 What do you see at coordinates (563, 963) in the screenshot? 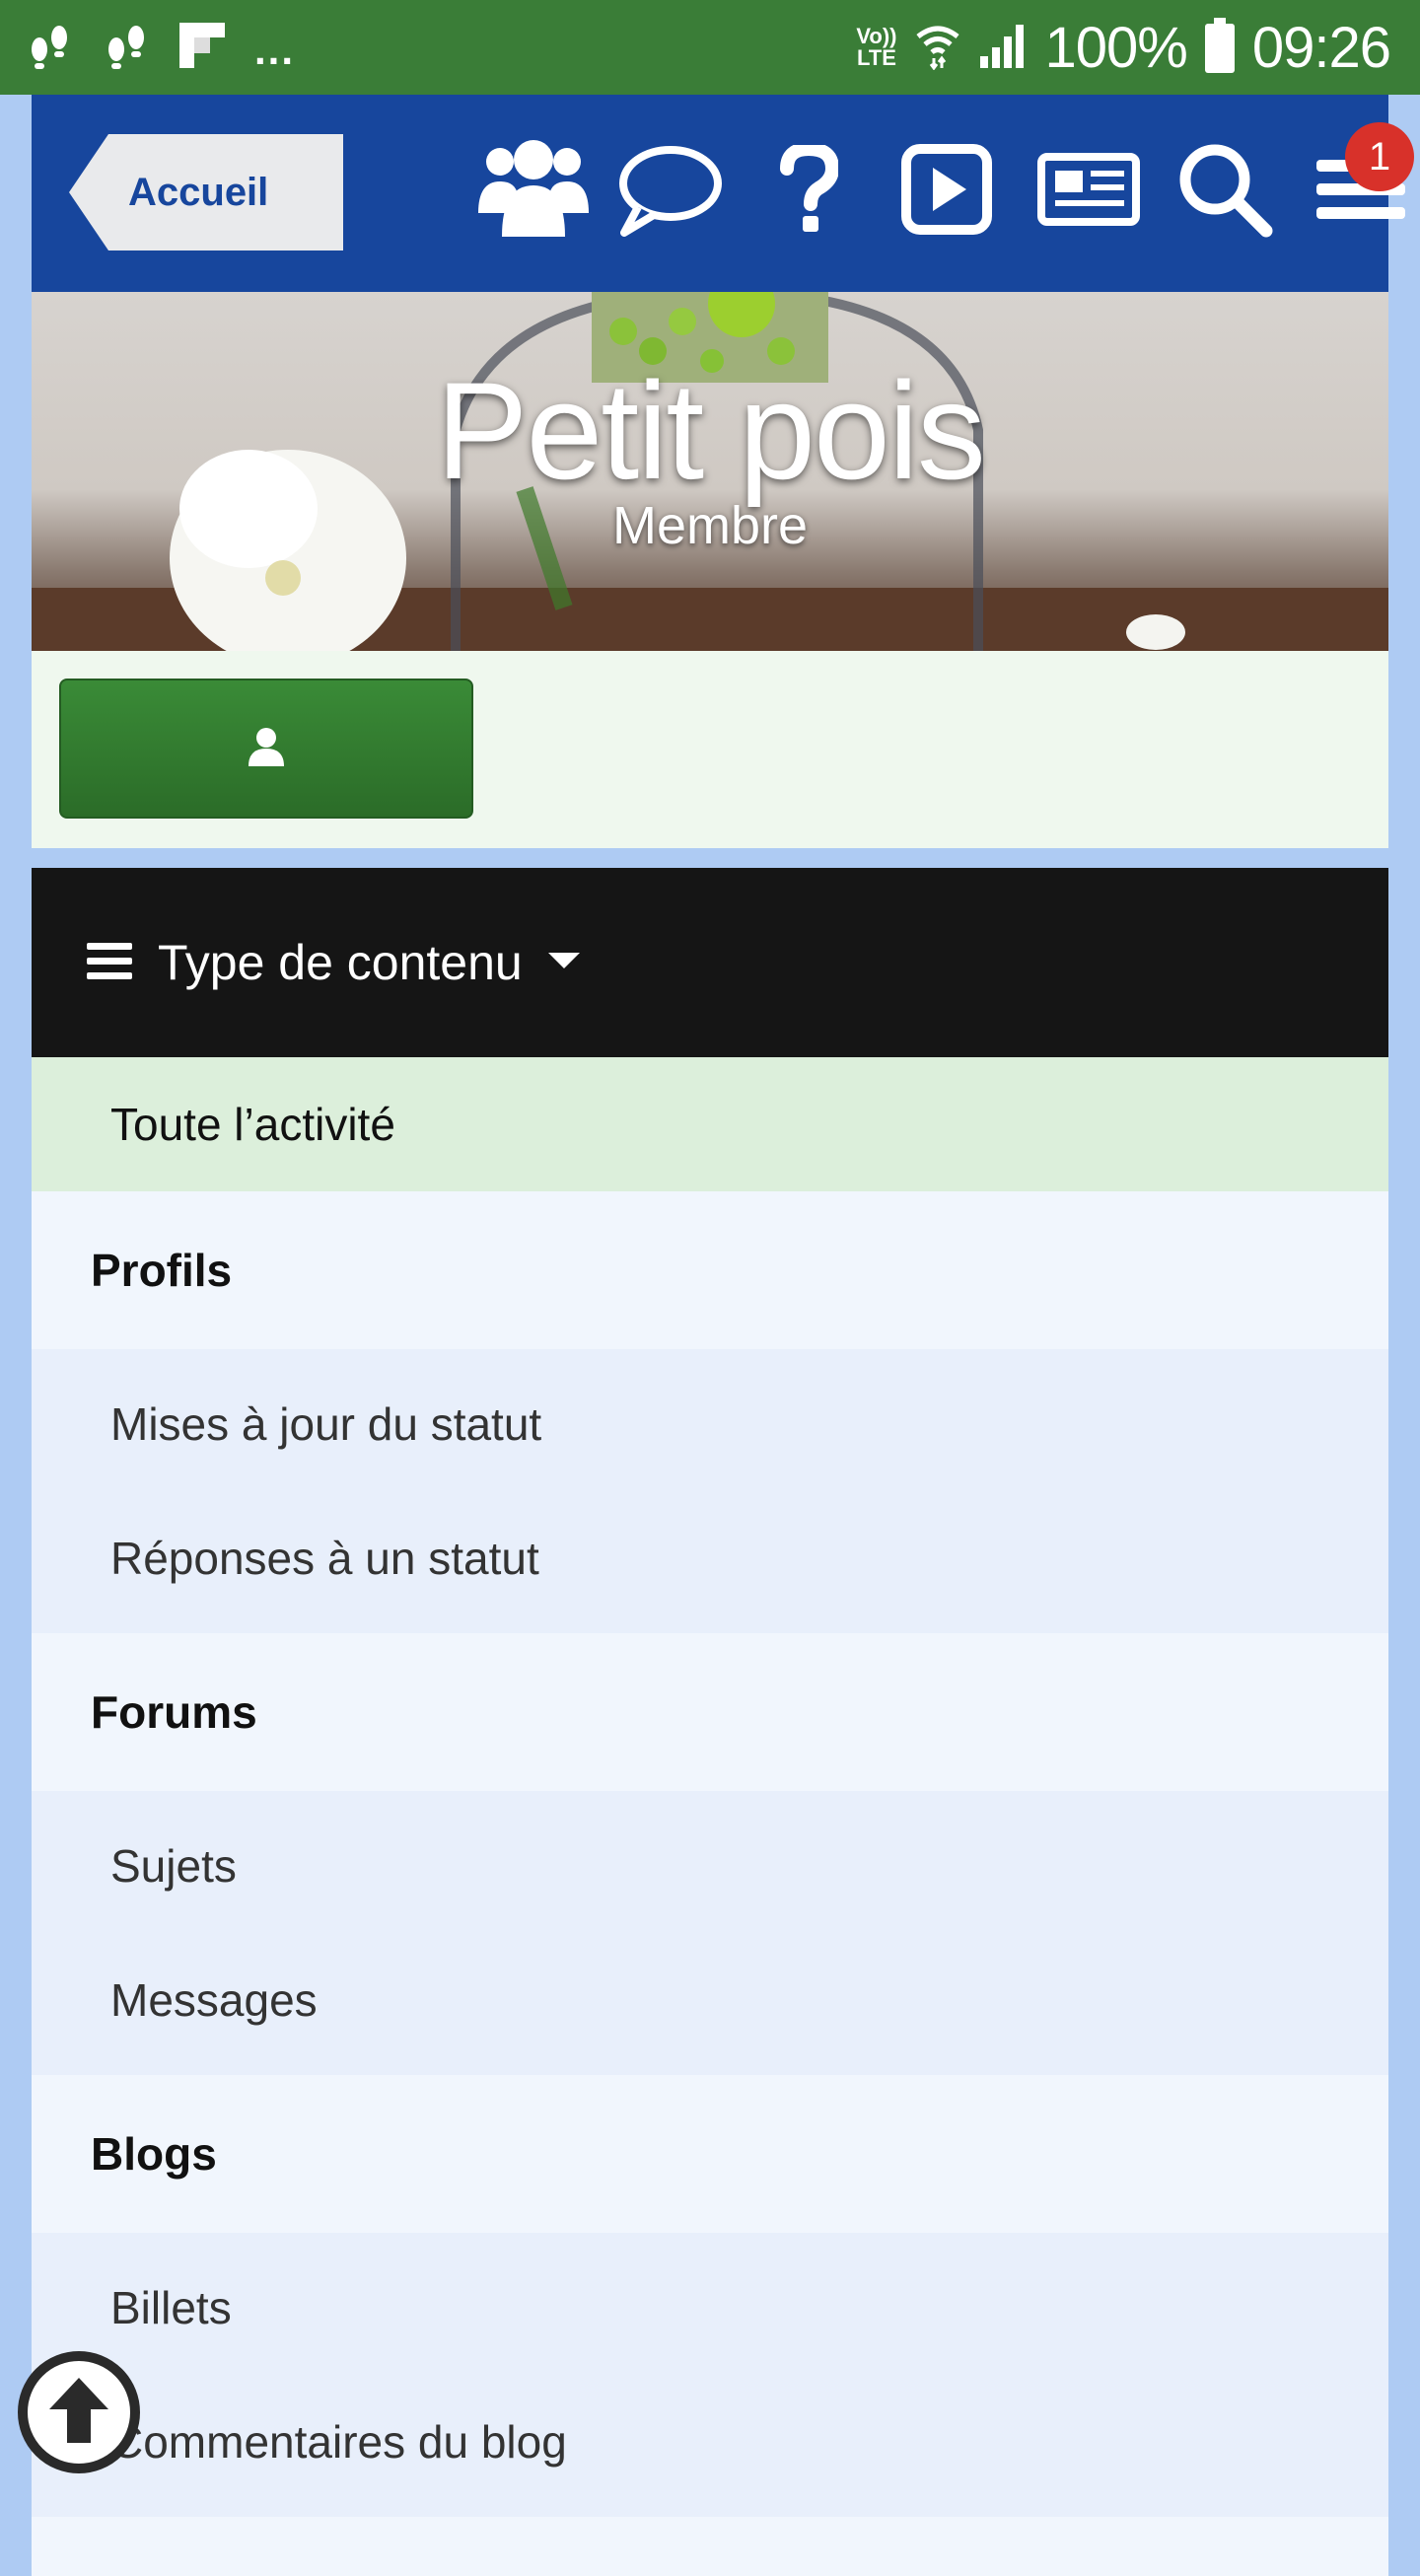
I see `caret-down-icon` at bounding box center [563, 963].